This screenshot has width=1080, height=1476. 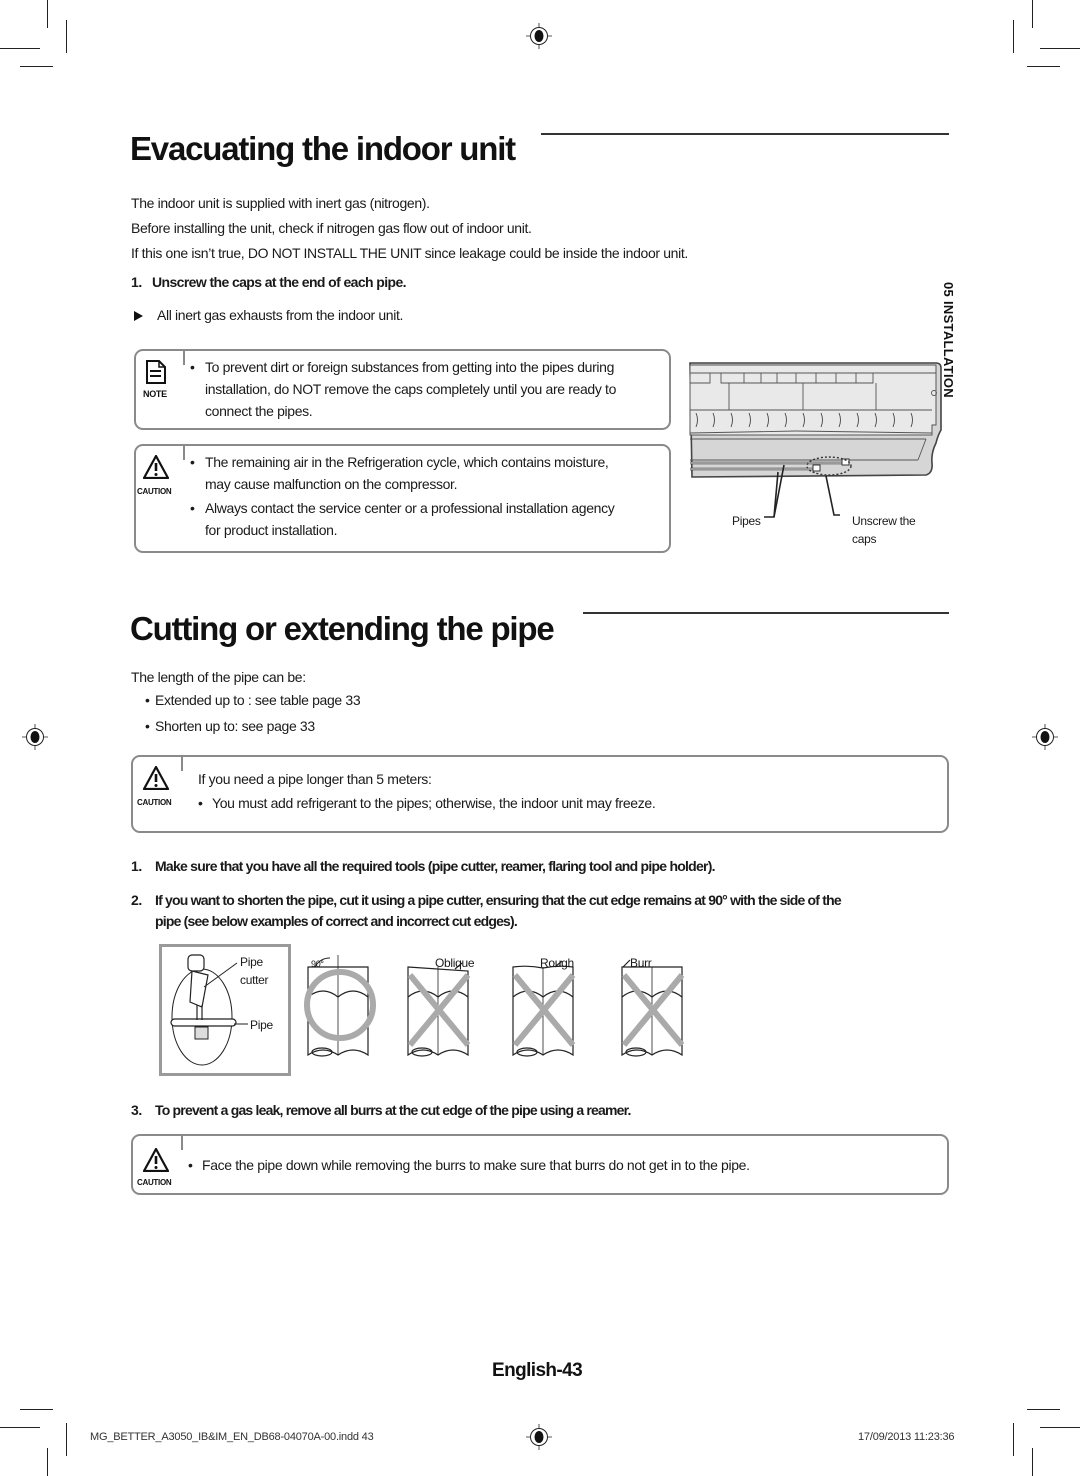 I want to click on label-oblique: Oblique, so click(x=455, y=963).